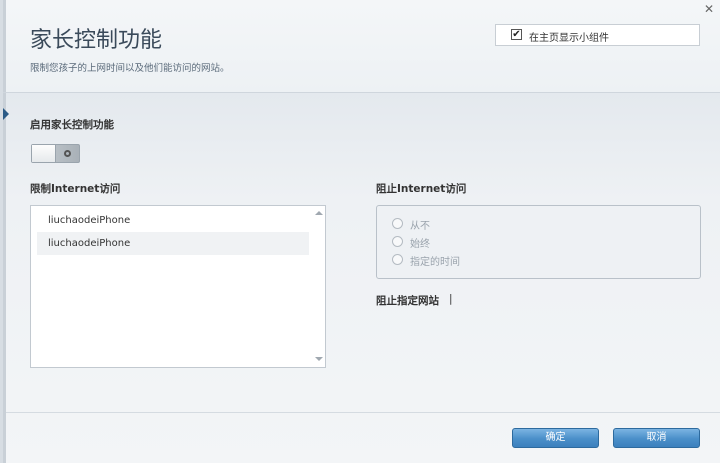  What do you see at coordinates (6, 114) in the screenshot?
I see `collapse-arrow-icon` at bounding box center [6, 114].